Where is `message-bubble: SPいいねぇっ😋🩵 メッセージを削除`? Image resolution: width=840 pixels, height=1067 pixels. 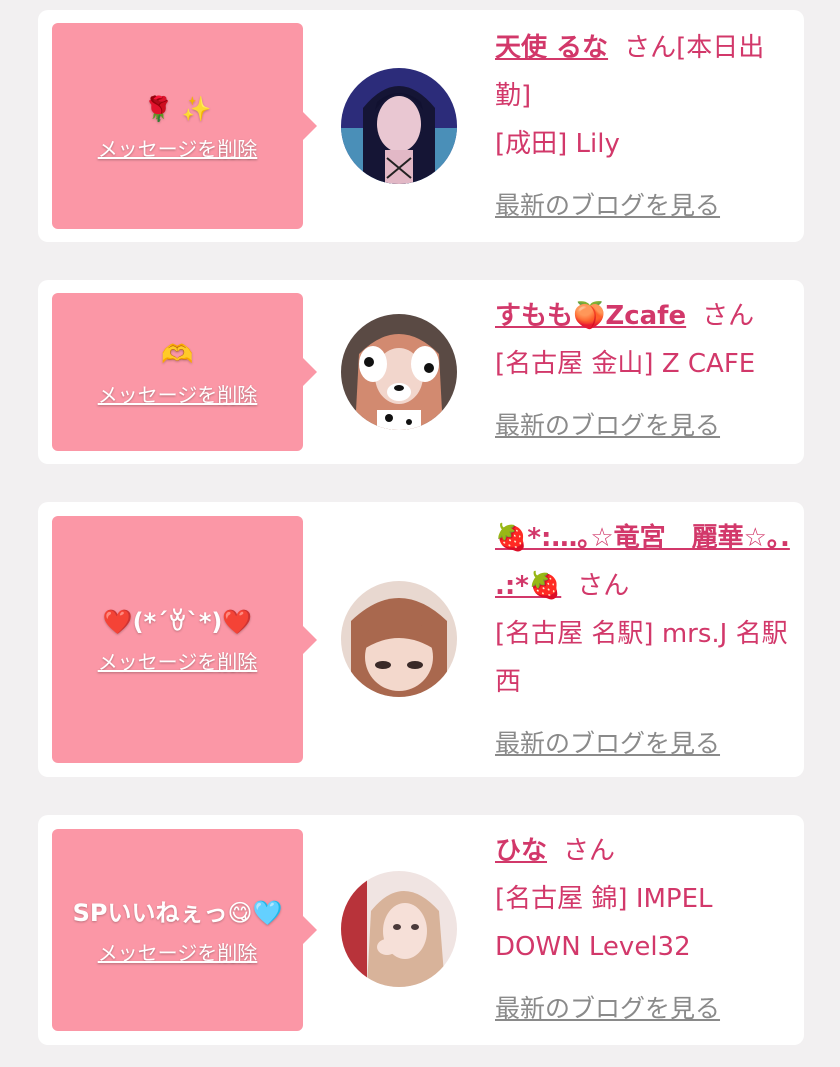
message-bubble: SPいいねぇっ😋🩵 メッセージを削除 is located at coordinates (184, 930).